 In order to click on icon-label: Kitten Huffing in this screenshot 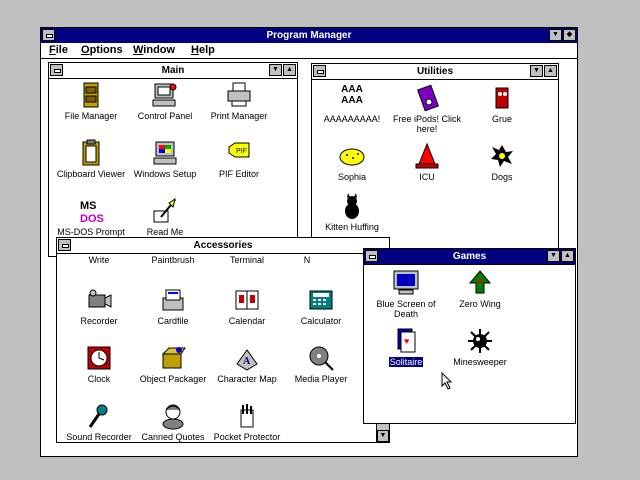, I will do `click(352, 227)`.